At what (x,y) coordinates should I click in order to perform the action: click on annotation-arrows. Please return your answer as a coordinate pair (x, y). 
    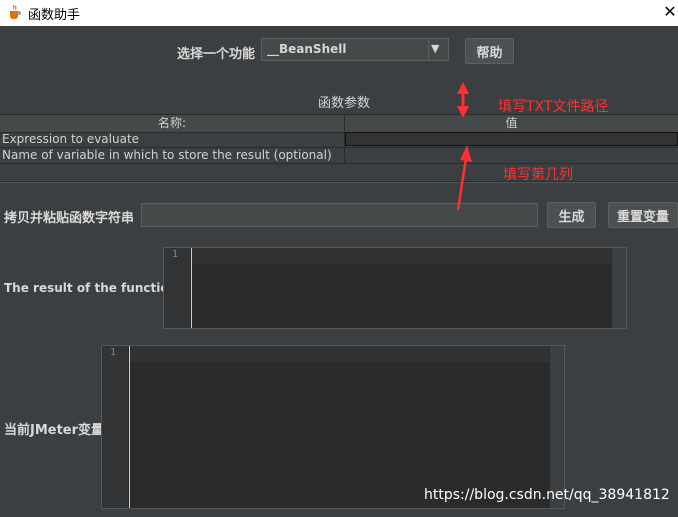
    Looking at the image, I should click on (464, 146).